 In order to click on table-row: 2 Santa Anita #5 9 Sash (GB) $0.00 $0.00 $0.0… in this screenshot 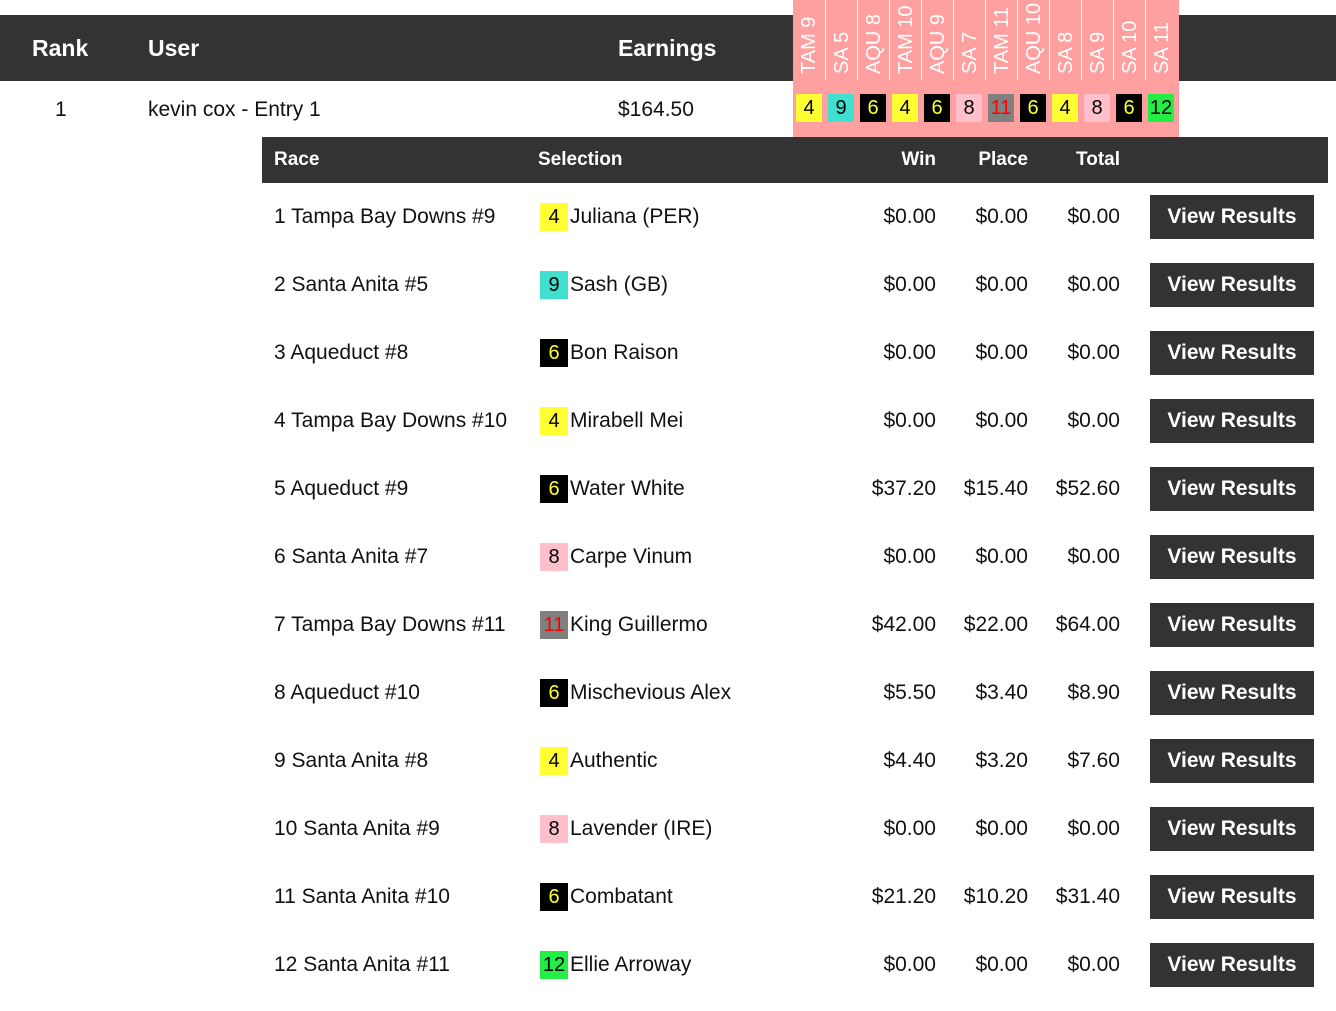, I will do `click(795, 297)`.